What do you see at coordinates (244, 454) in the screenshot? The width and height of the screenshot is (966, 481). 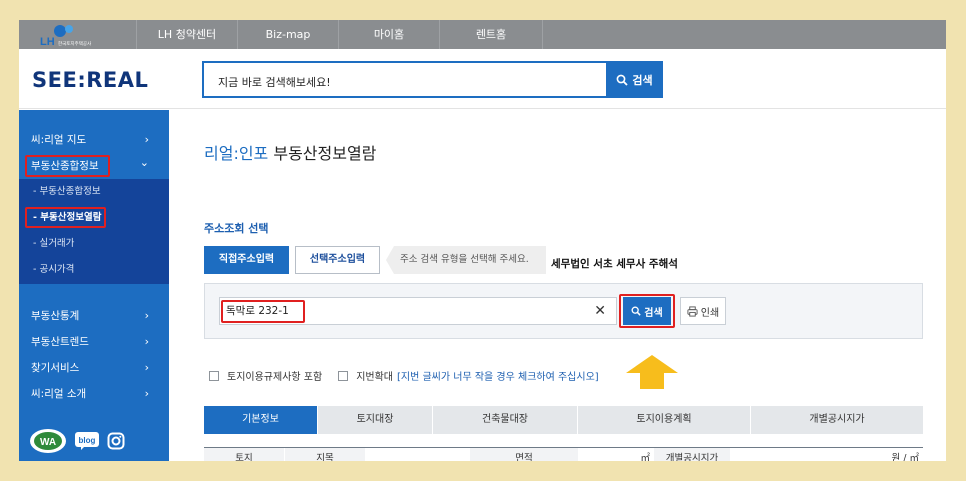 I see `table-header-land: 토지` at bounding box center [244, 454].